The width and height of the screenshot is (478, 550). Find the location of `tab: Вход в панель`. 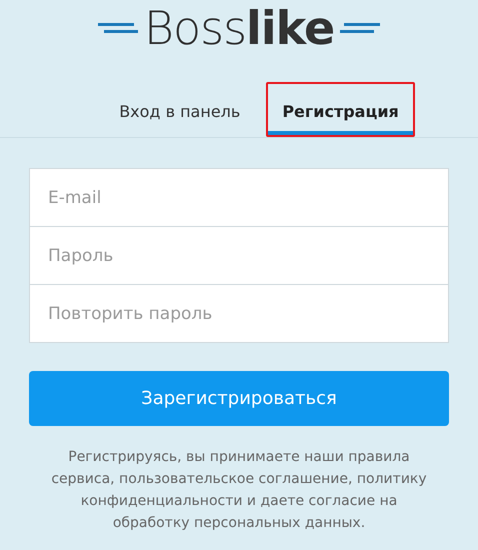

tab: Вход в панель is located at coordinates (179, 109).